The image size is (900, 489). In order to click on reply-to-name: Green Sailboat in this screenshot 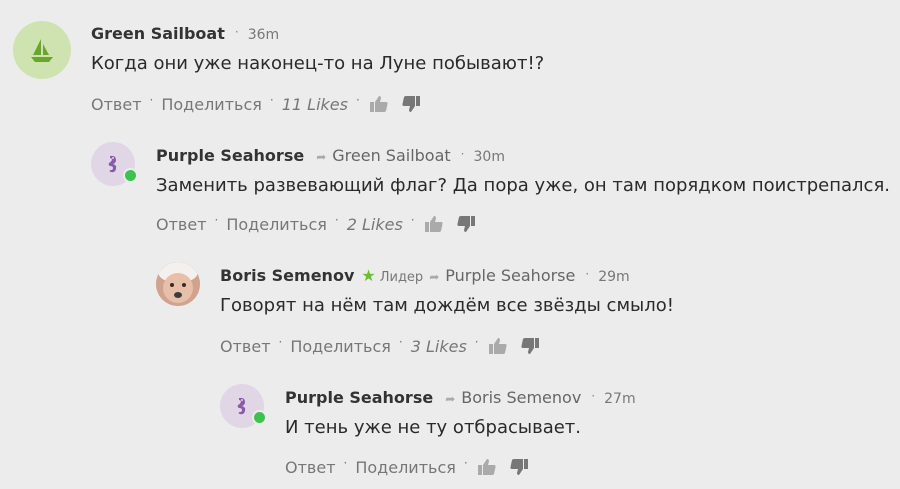, I will do `click(391, 155)`.